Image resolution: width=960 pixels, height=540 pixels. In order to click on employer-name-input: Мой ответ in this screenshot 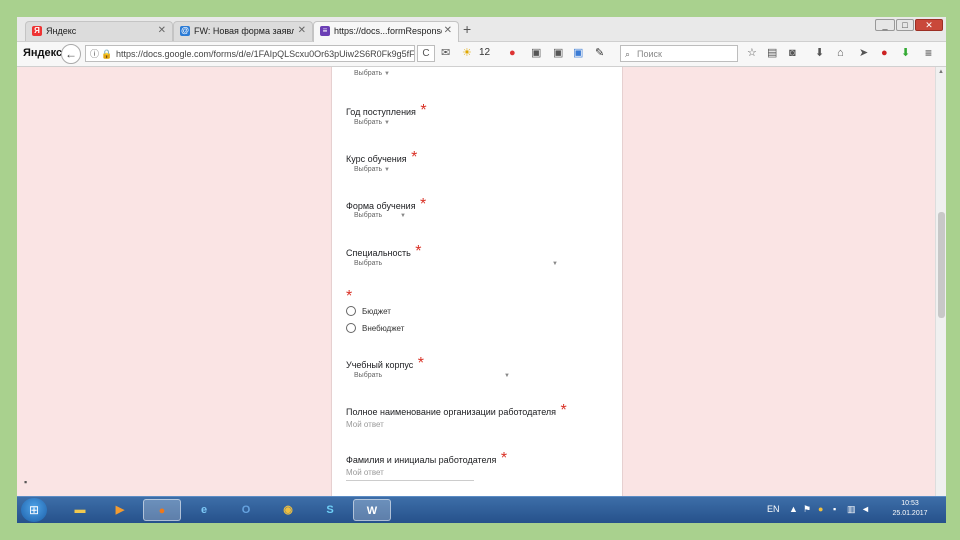, I will do `click(365, 424)`.